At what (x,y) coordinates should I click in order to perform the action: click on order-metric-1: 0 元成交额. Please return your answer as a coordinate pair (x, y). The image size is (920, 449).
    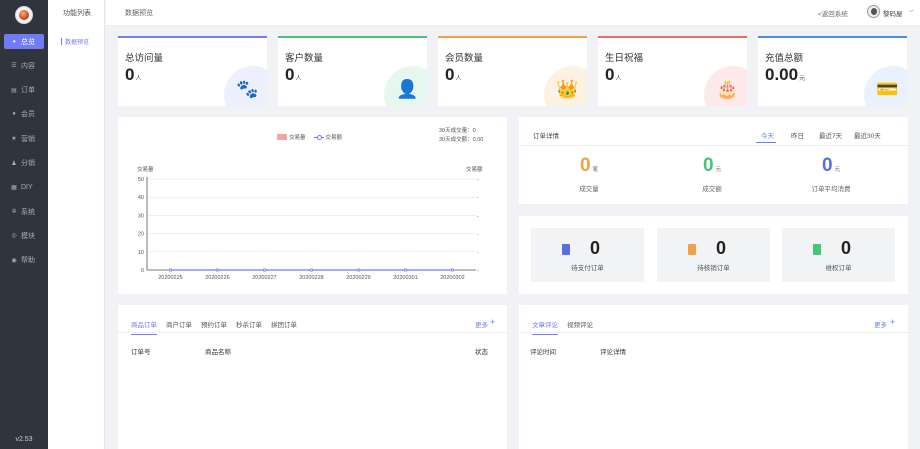
    Looking at the image, I should click on (712, 174).